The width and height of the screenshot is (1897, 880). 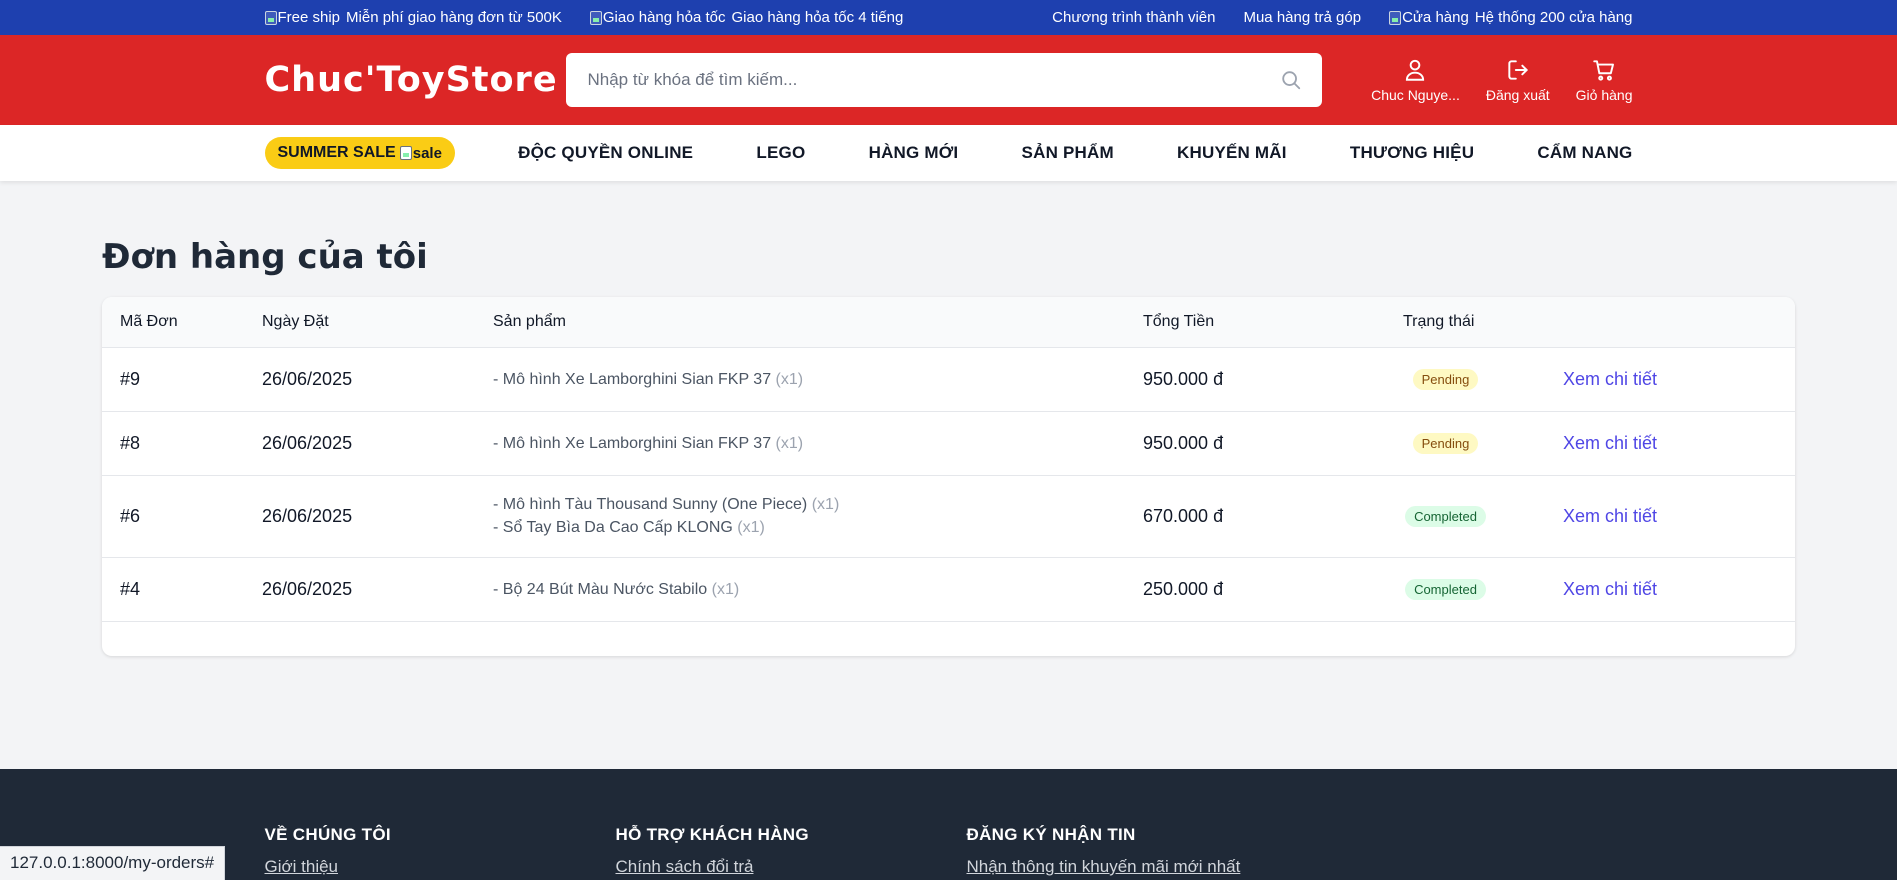 I want to click on column-header-order-id: Mã Đơn, so click(x=182, y=322).